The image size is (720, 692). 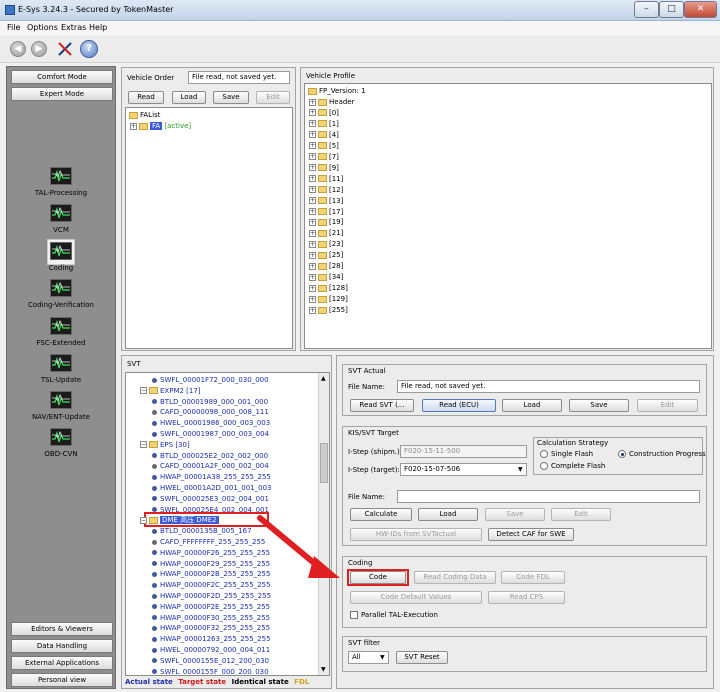 I want to click on svt-sw-entry: SWFL_00001987_000_003_004, so click(x=201, y=434).